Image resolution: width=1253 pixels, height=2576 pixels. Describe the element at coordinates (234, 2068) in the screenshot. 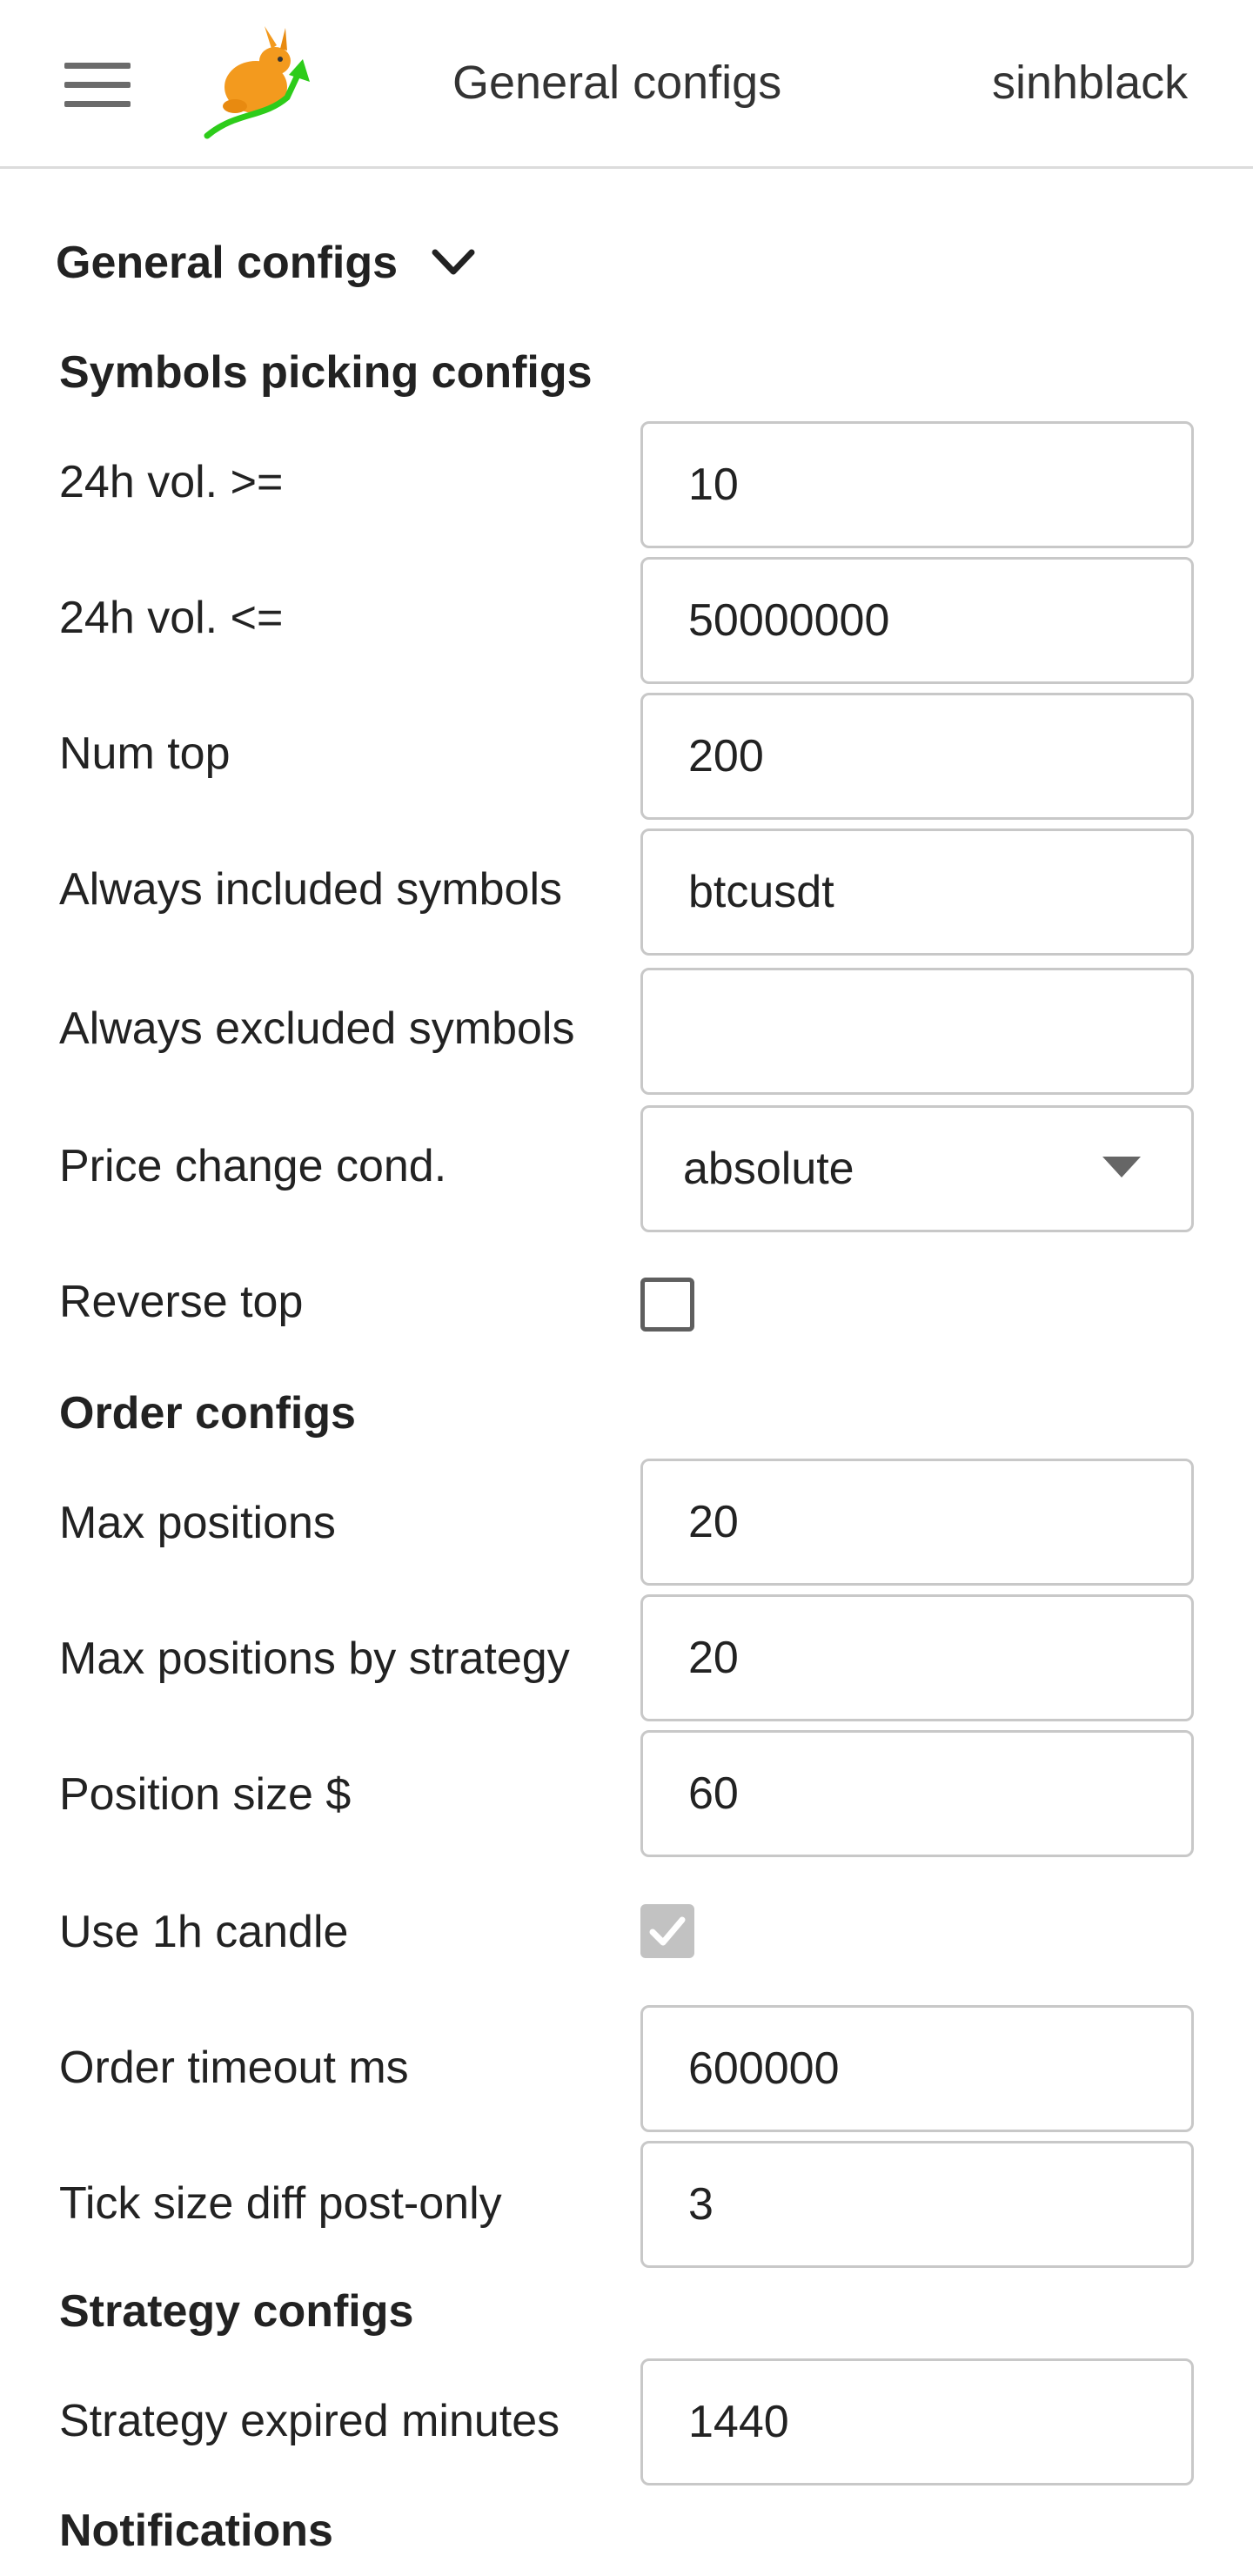

I see `order-timeout-label: Order timeout ms` at that location.